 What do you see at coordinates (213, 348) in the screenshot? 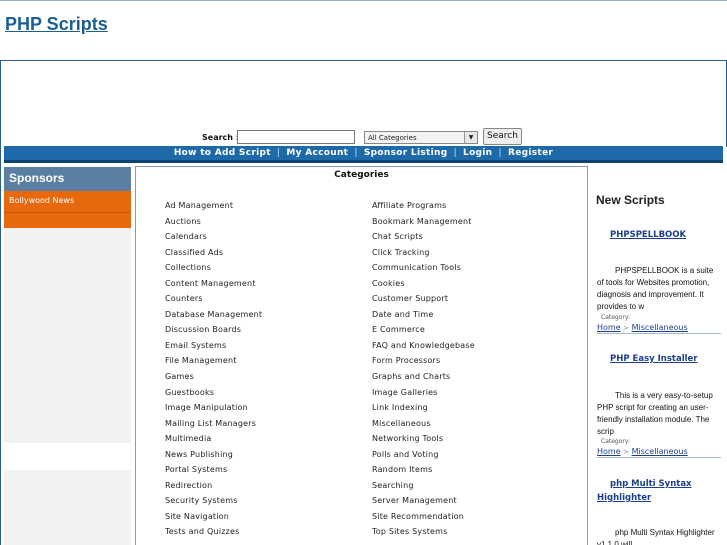
I see `category-link: Email Systems` at bounding box center [213, 348].